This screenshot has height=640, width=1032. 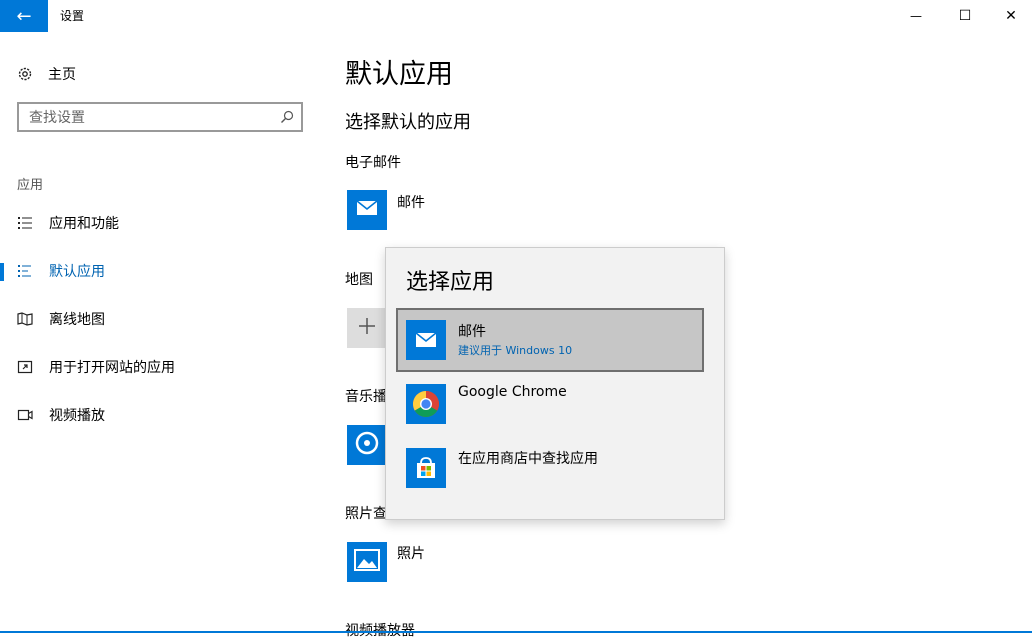 What do you see at coordinates (426, 468) in the screenshot?
I see `store-icon` at bounding box center [426, 468].